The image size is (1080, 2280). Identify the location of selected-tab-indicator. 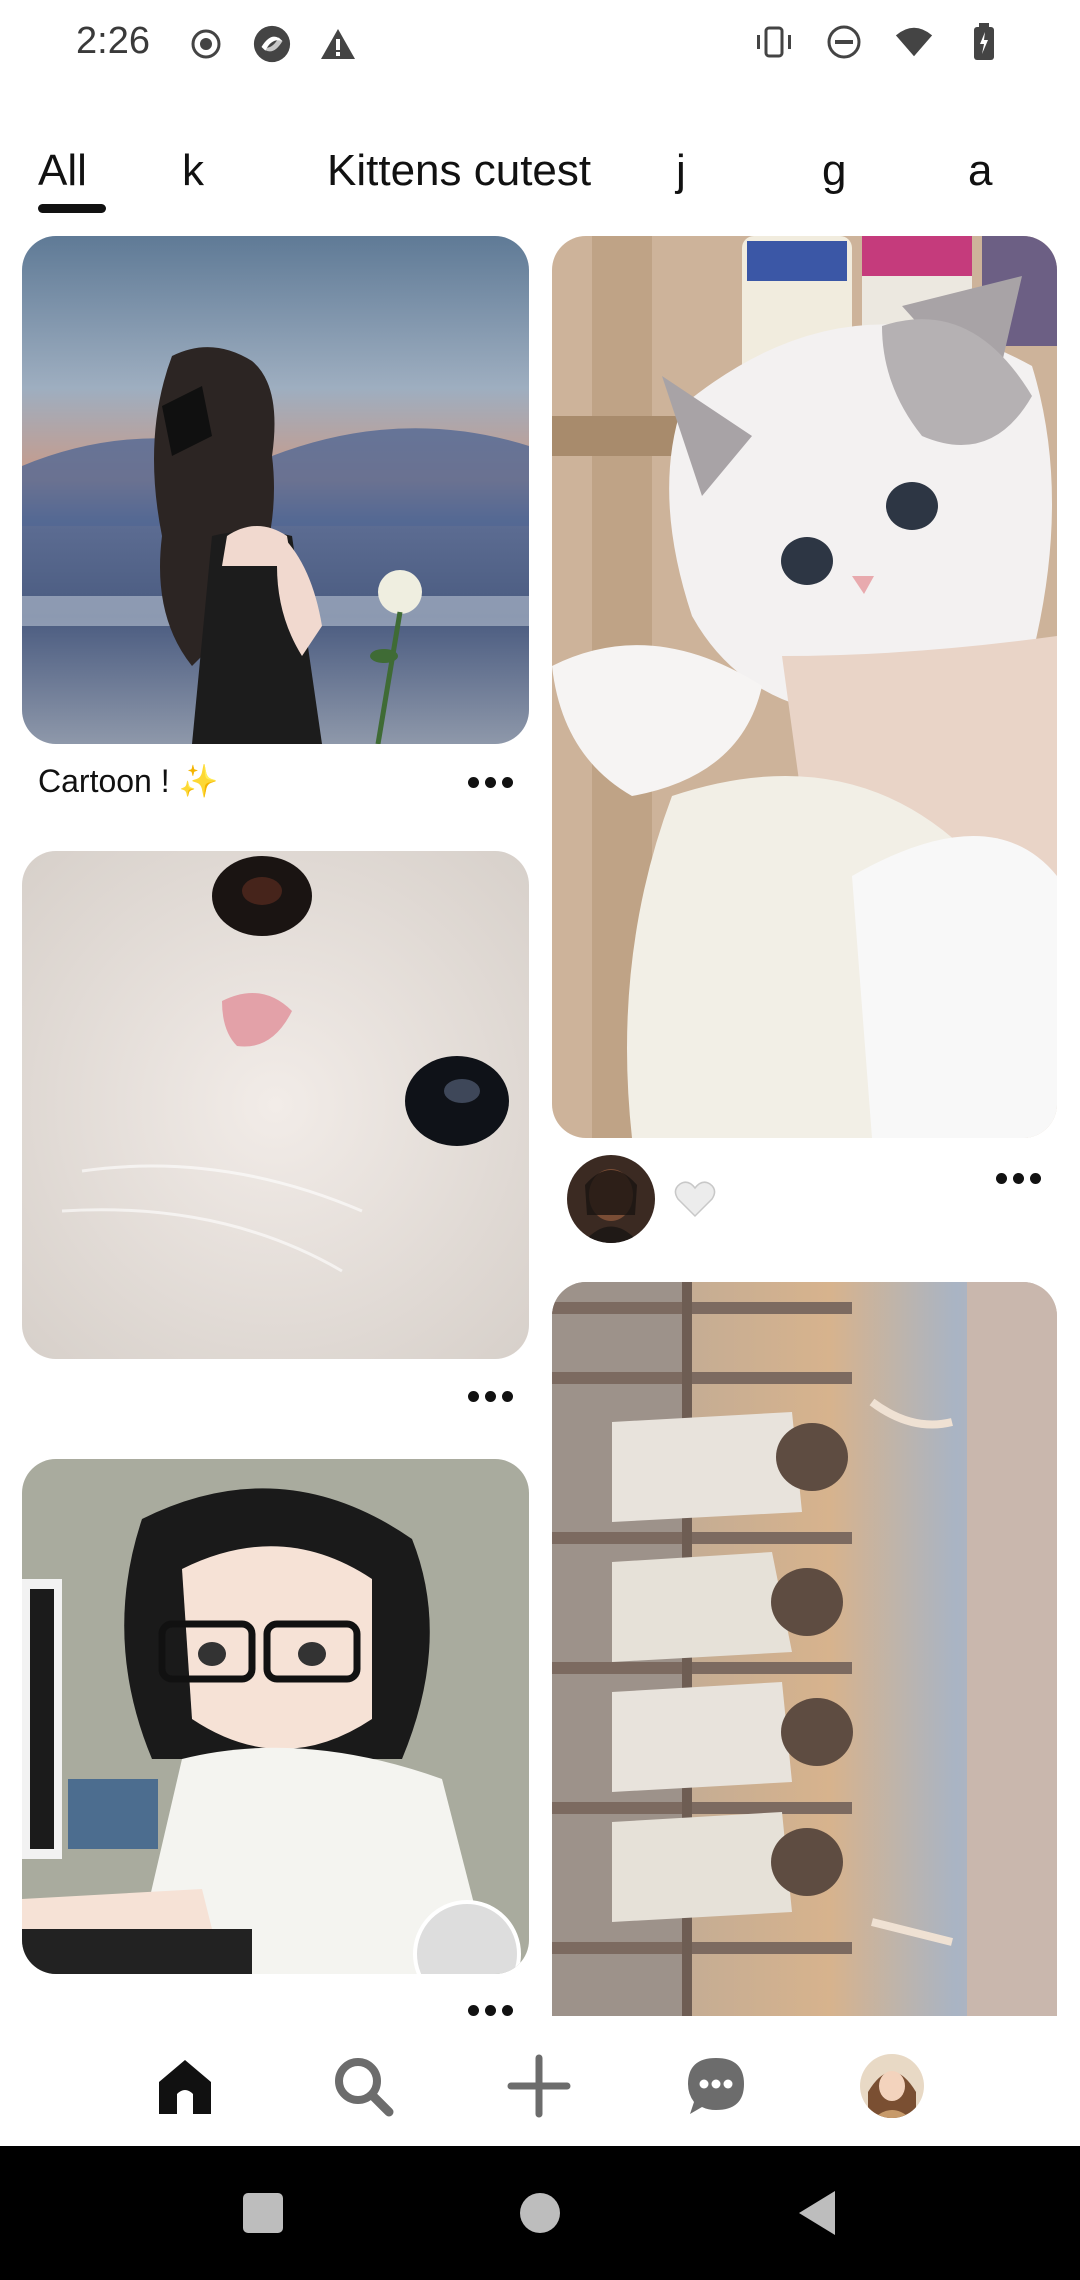
(72, 208).